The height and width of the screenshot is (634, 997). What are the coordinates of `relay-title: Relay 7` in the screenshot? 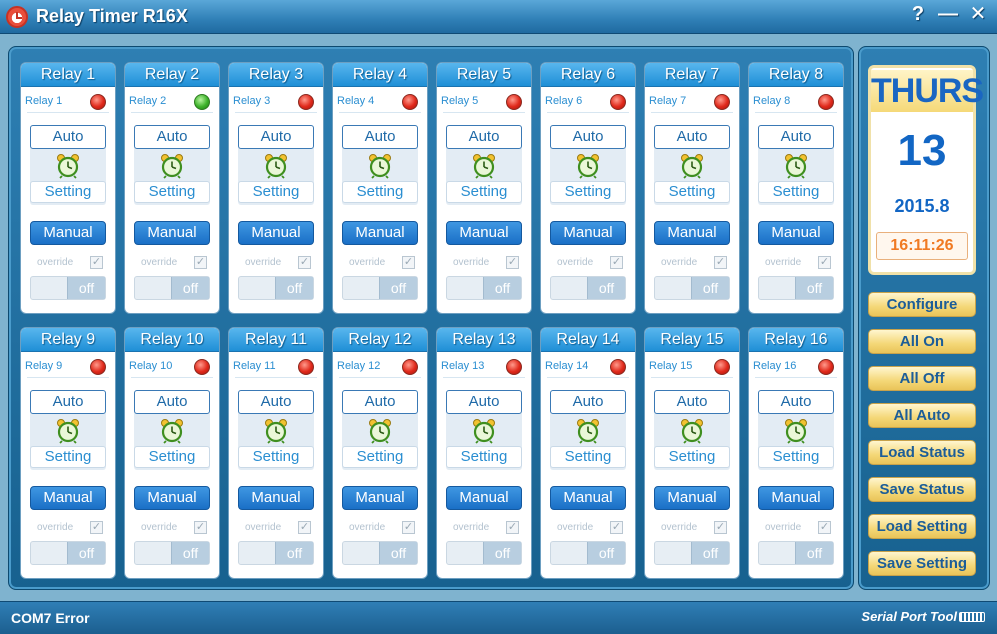 It's located at (692, 75).